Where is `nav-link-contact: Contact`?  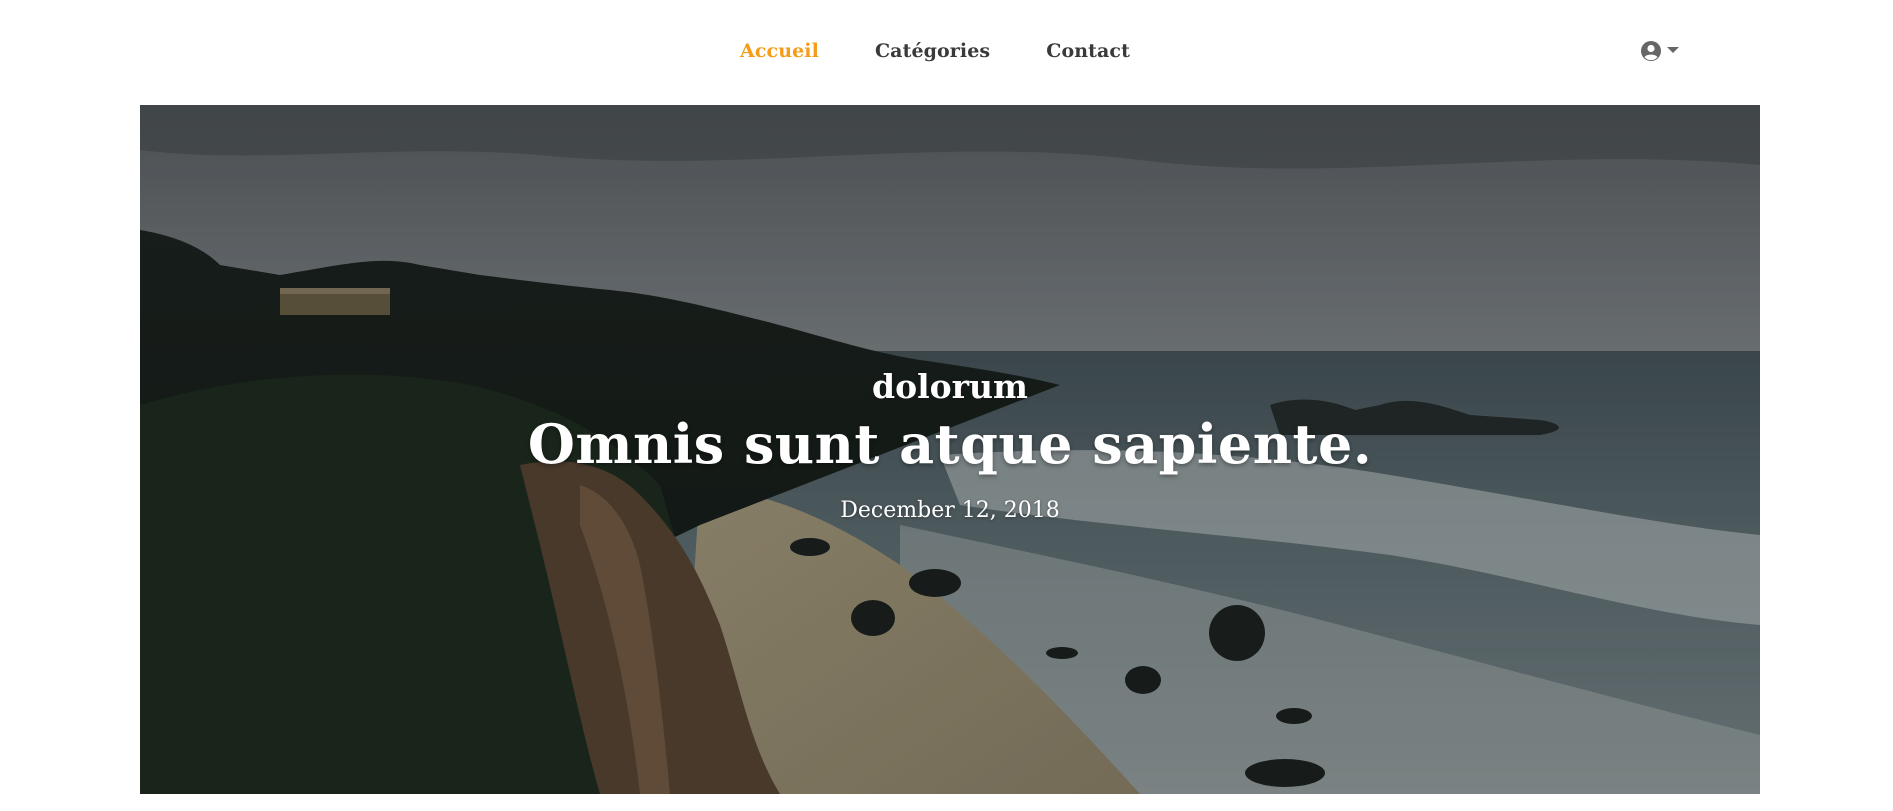
nav-link-contact: Contact is located at coordinates (1088, 51).